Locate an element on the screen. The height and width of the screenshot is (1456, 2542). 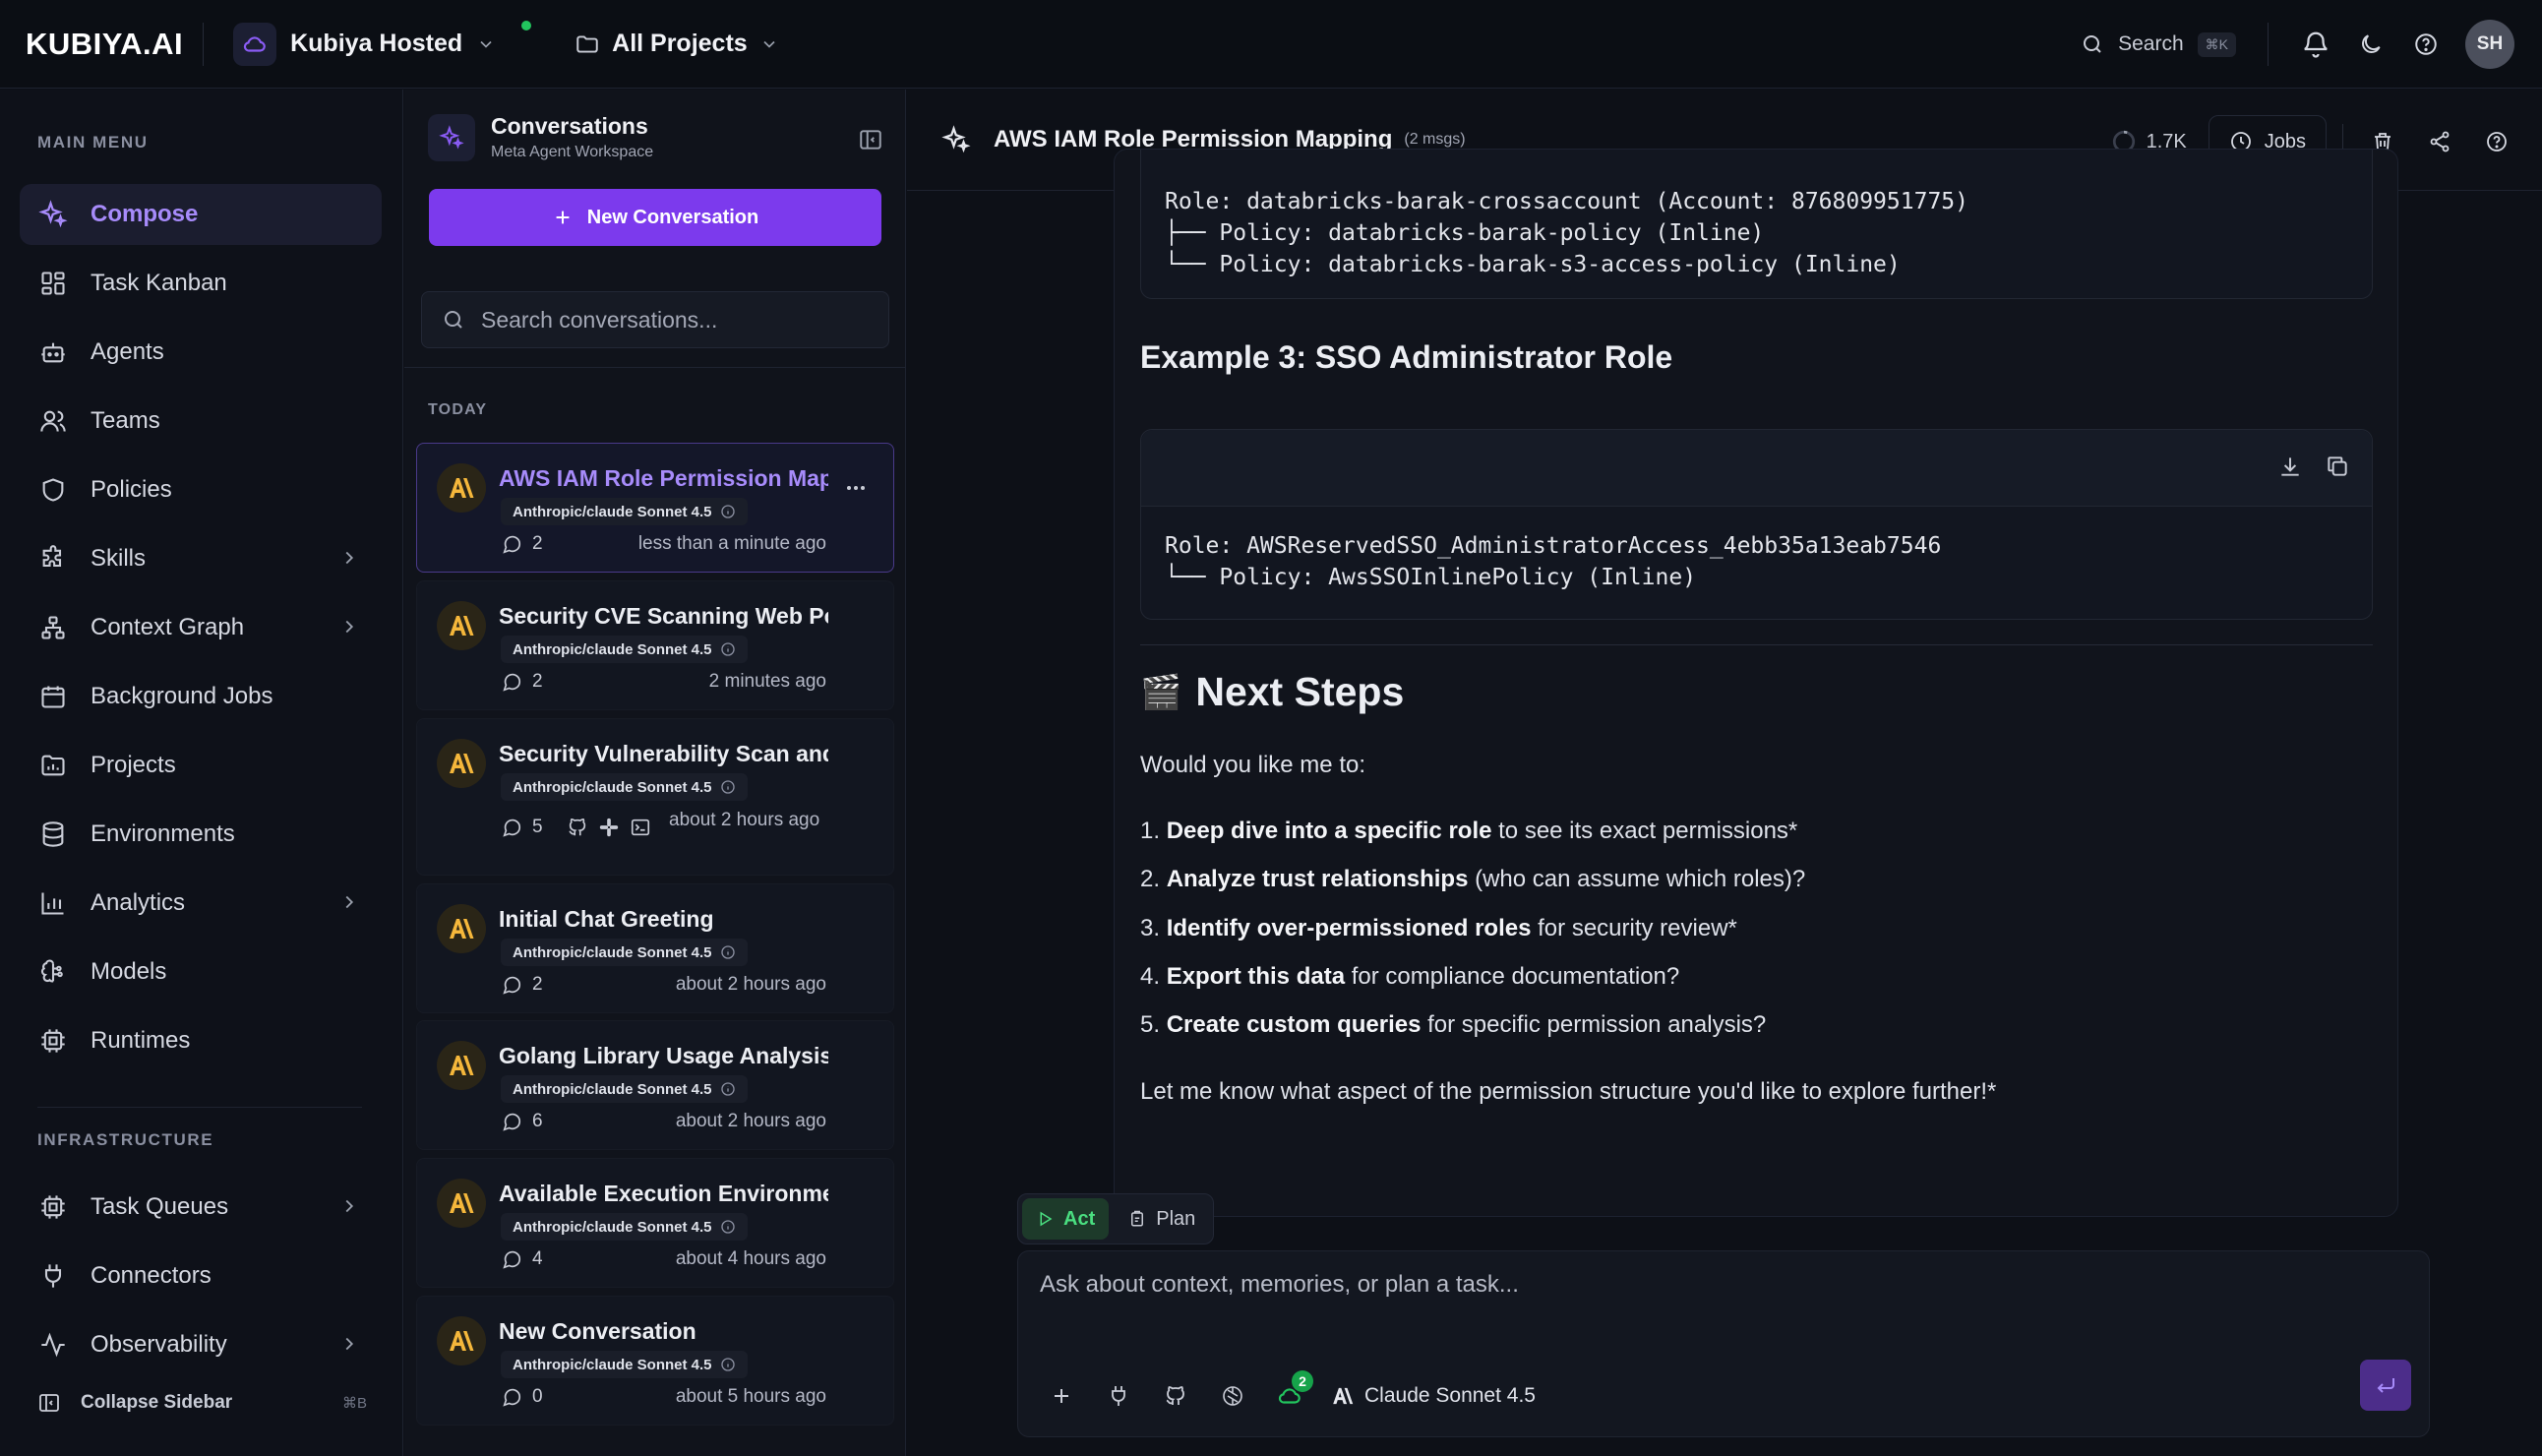
conversation-time: less than a minute ago is located at coordinates (732, 543).